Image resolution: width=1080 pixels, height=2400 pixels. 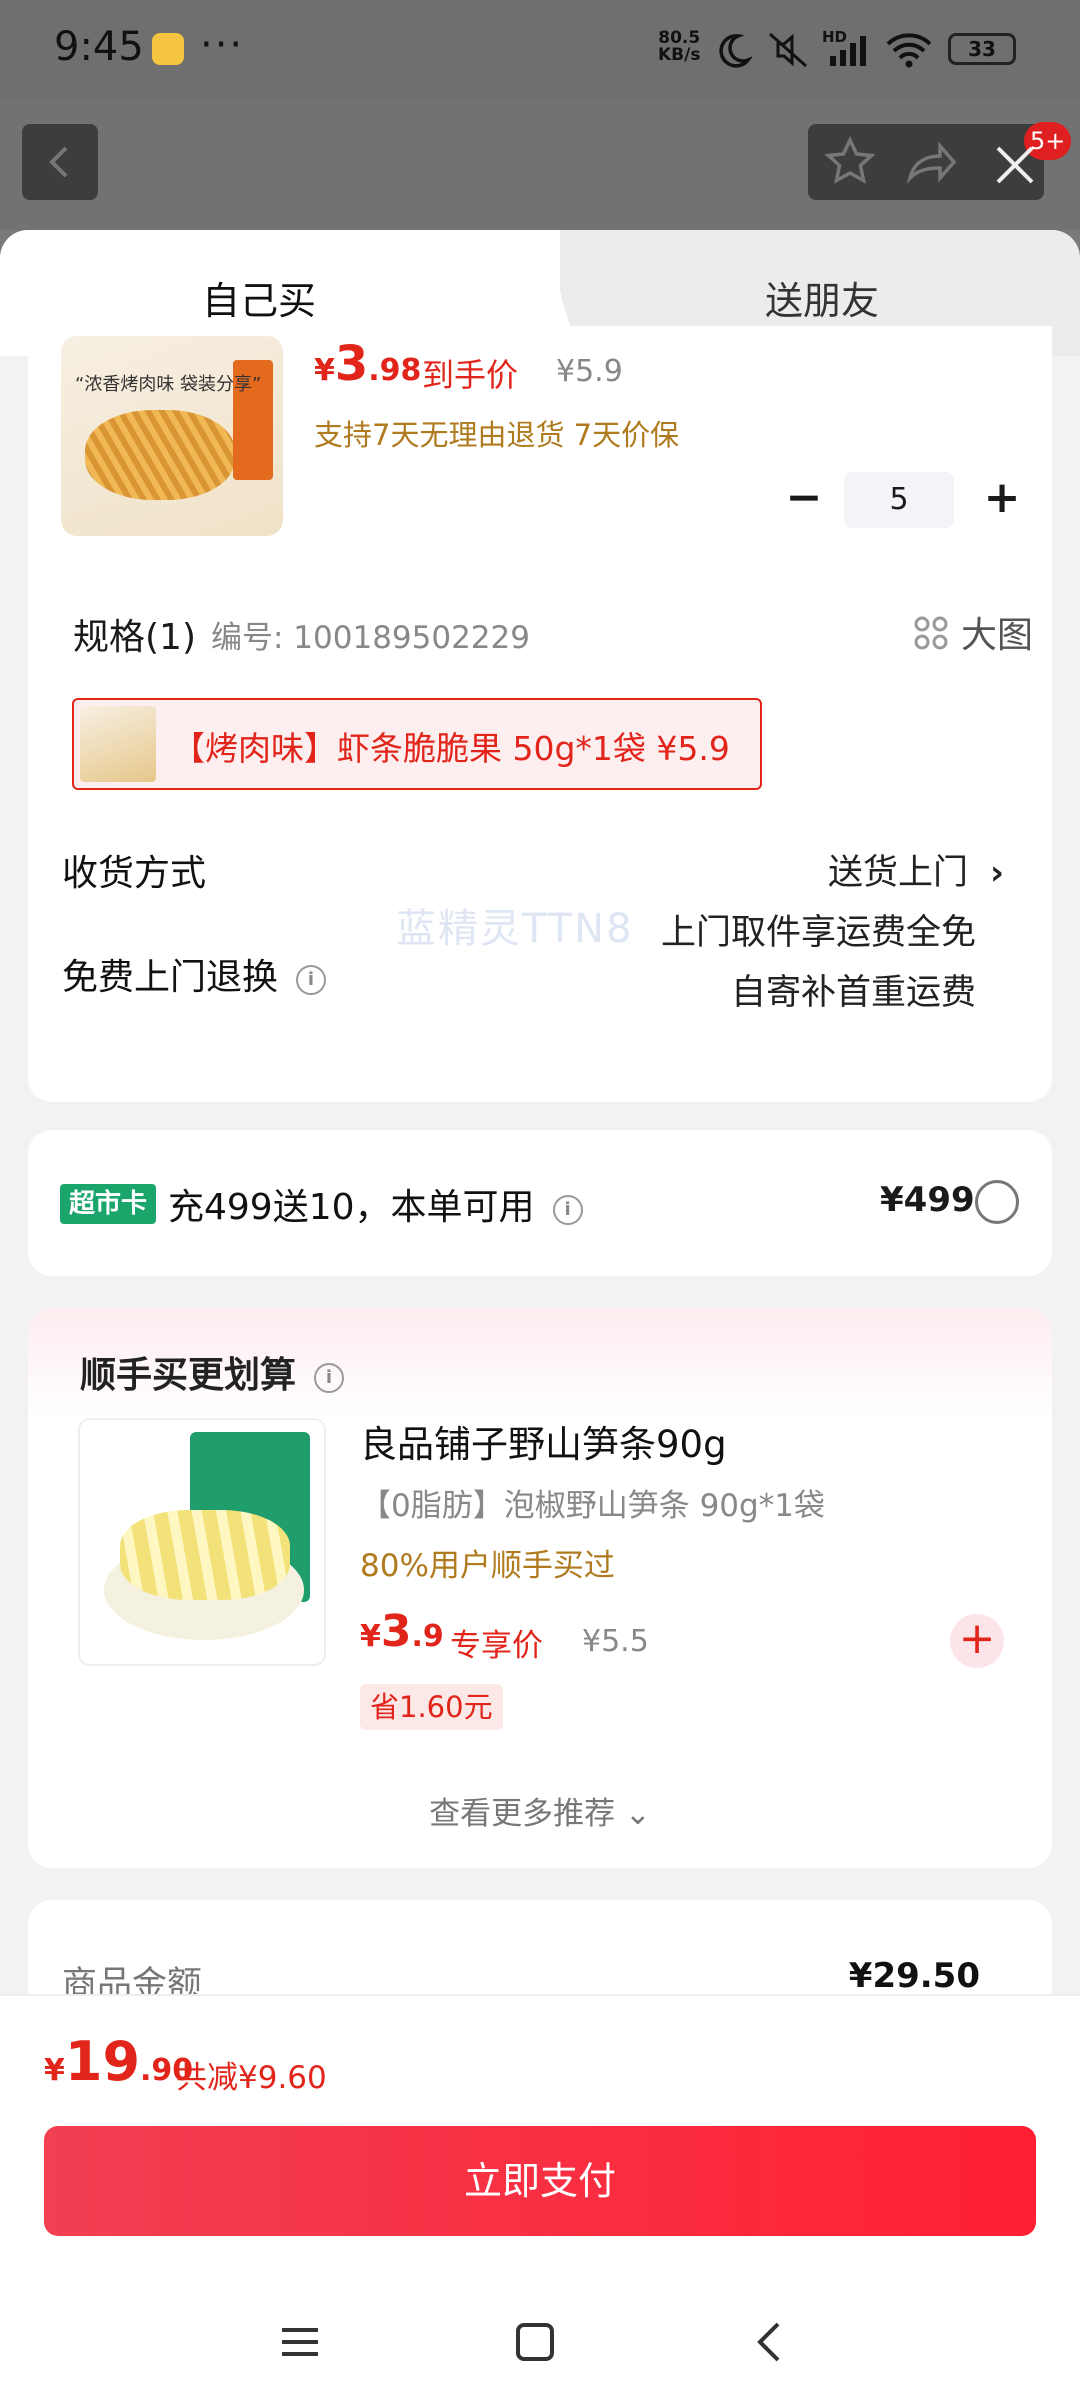 I want to click on recommend-price-decimal: .9, so click(x=427, y=1636).